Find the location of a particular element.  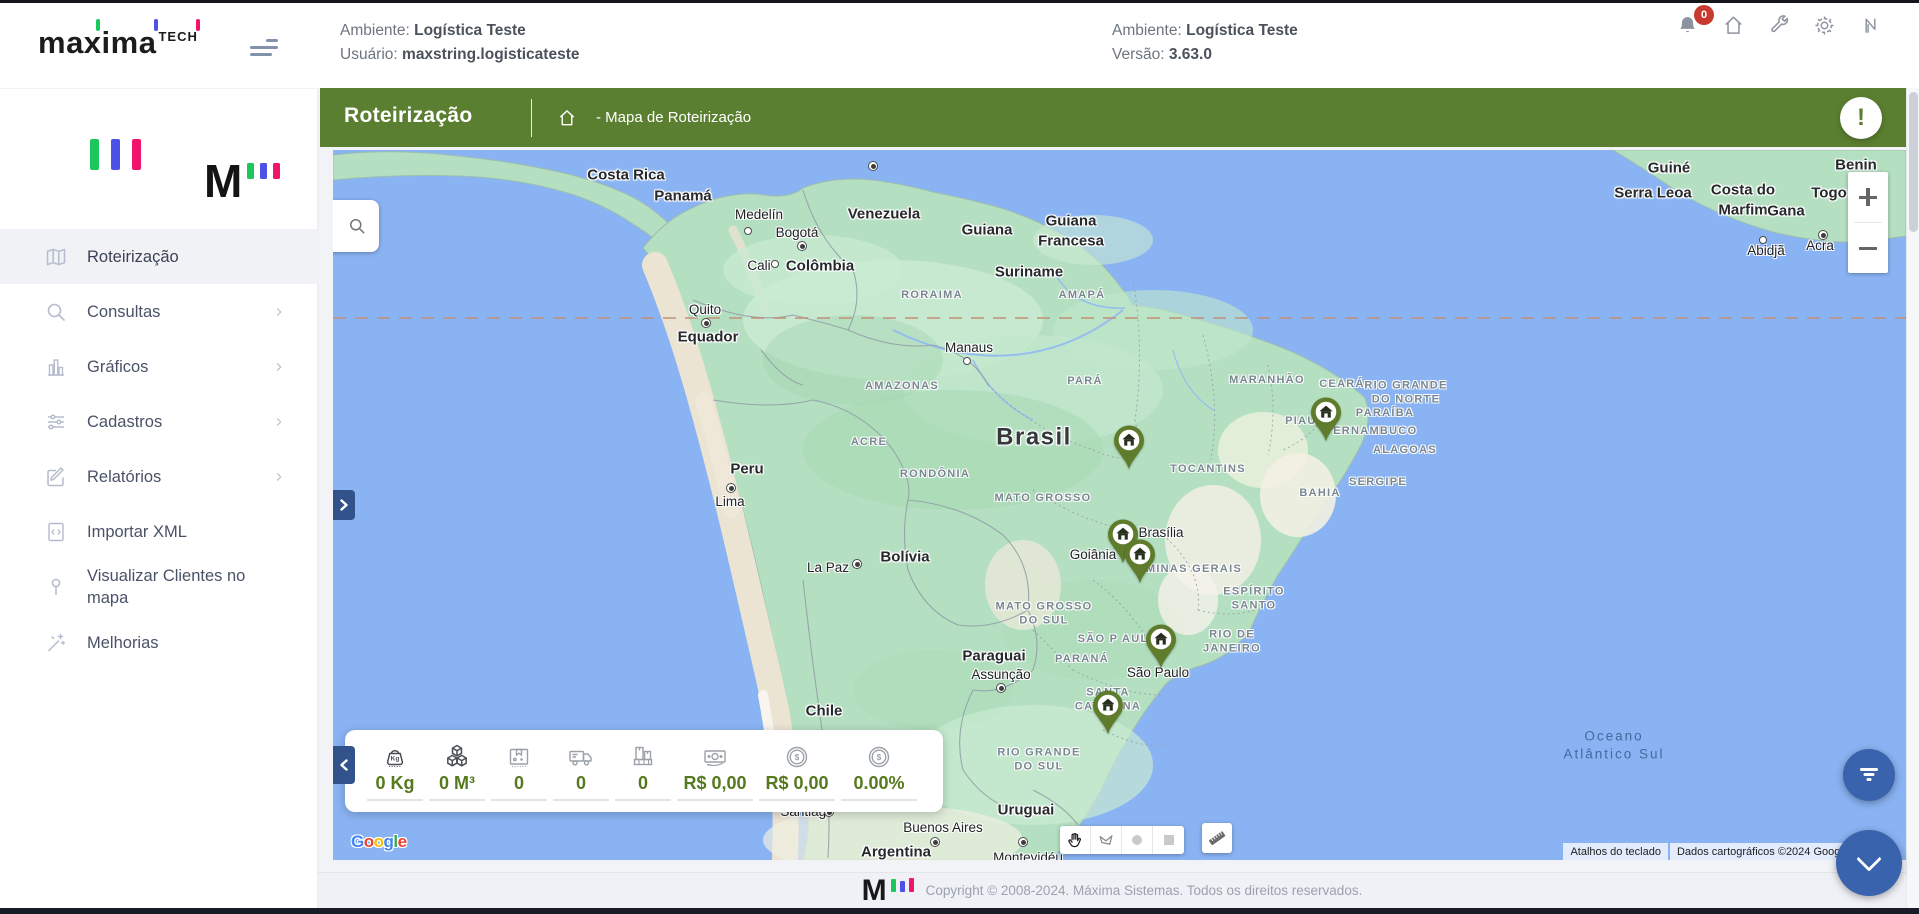

user-label: Usuário: is located at coordinates (369, 54).